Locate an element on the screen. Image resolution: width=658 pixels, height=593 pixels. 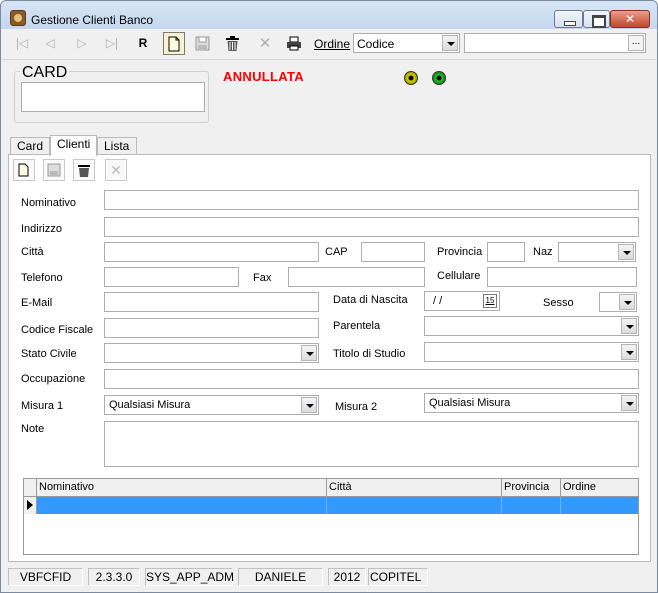
occupazione-field is located at coordinates (371, 379).